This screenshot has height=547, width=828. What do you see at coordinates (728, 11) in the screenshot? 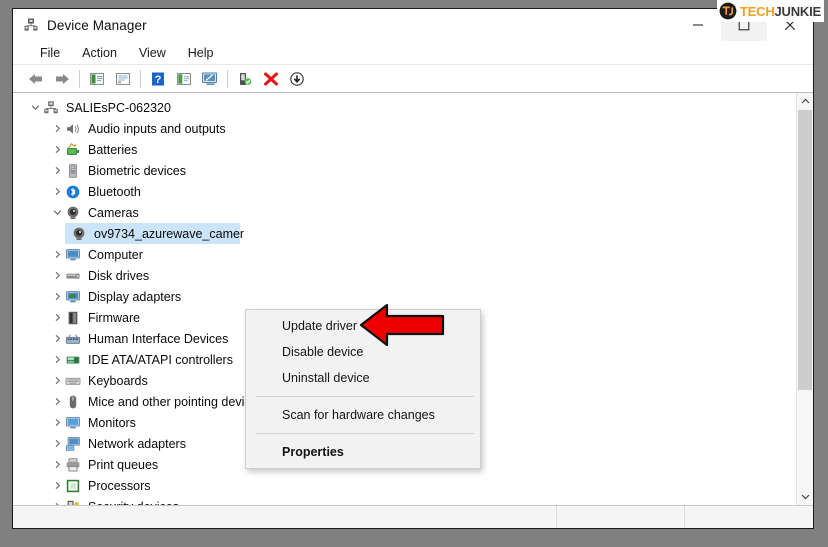
I see `tj-logo-icon` at bounding box center [728, 11].